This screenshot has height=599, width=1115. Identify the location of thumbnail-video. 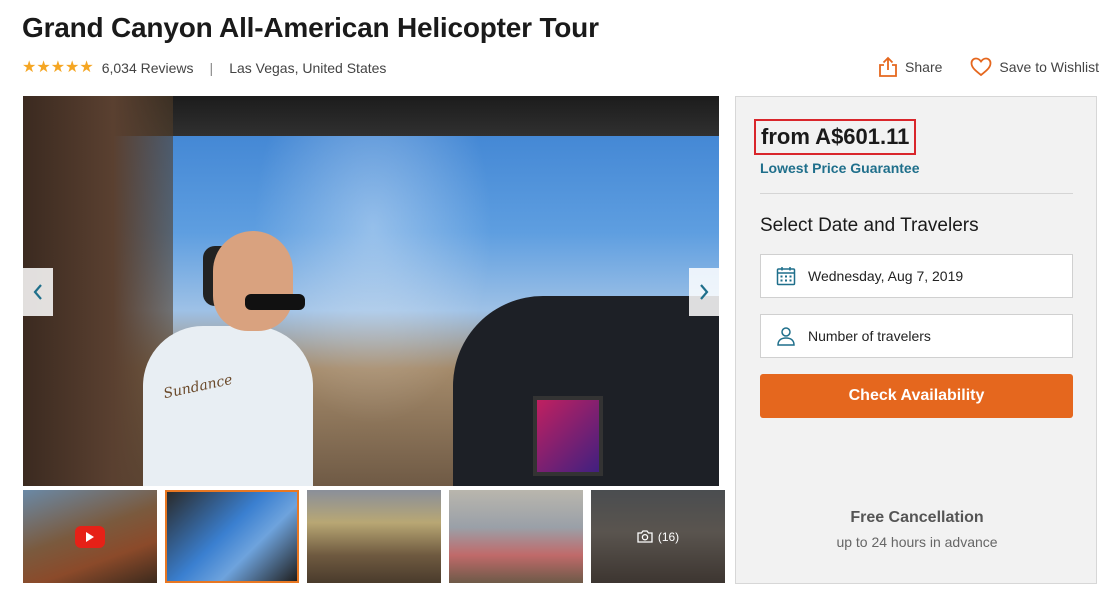
(90, 536).